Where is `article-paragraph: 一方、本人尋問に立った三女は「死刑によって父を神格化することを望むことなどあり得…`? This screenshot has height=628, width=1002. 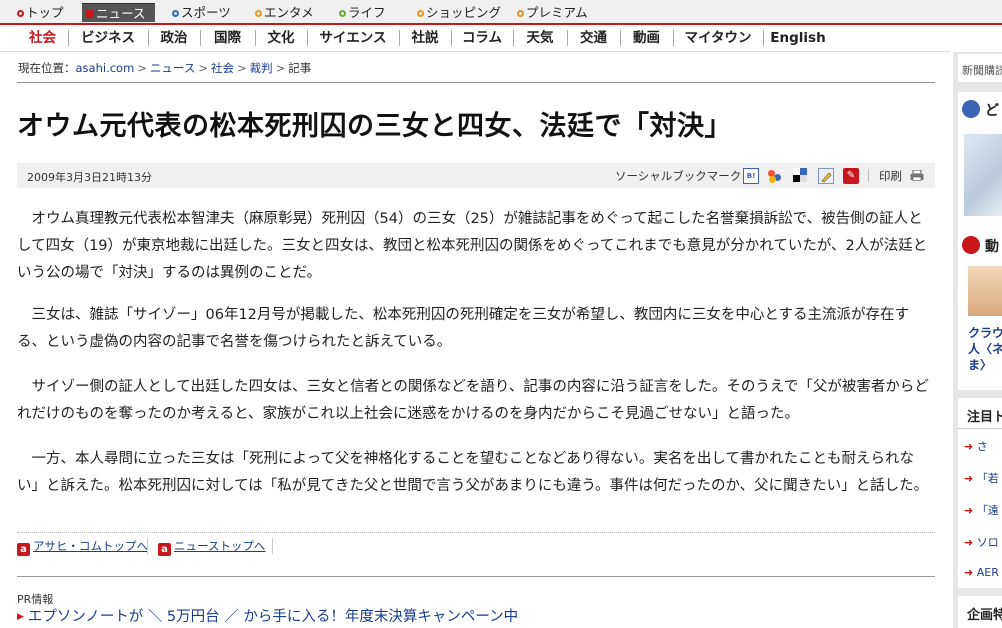
article-paragraph: 一方、本人尋問に立った三女は「死刑によって父を神格化することを望むことなどあり得… is located at coordinates (476, 473).